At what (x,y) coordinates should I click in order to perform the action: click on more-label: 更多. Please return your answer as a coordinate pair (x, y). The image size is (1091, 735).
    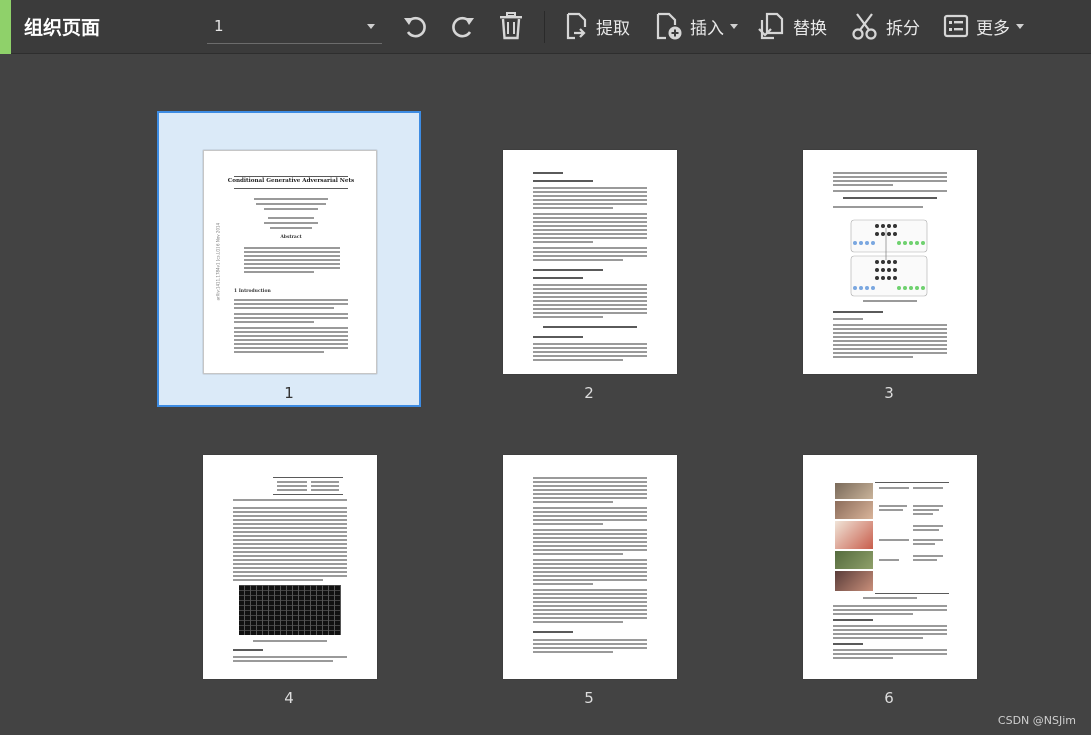
    Looking at the image, I should click on (993, 28).